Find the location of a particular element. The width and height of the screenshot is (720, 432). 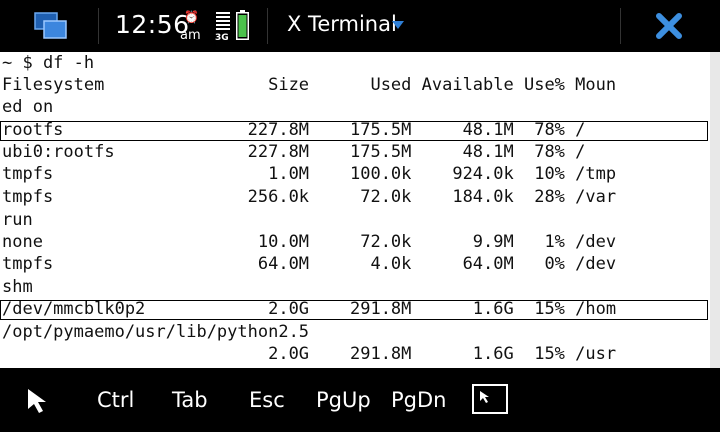

terminal-line: ~ $ df -h is located at coordinates (48, 63).